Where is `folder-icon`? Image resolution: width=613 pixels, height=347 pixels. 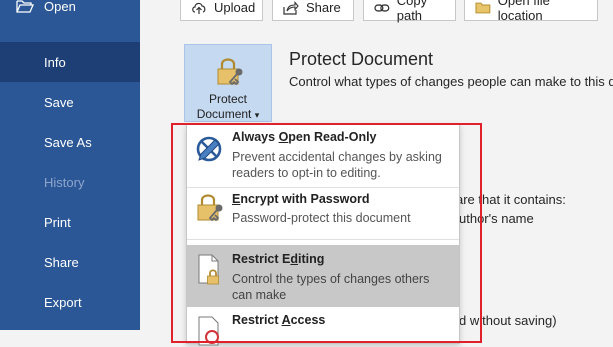 folder-icon is located at coordinates (483, 7).